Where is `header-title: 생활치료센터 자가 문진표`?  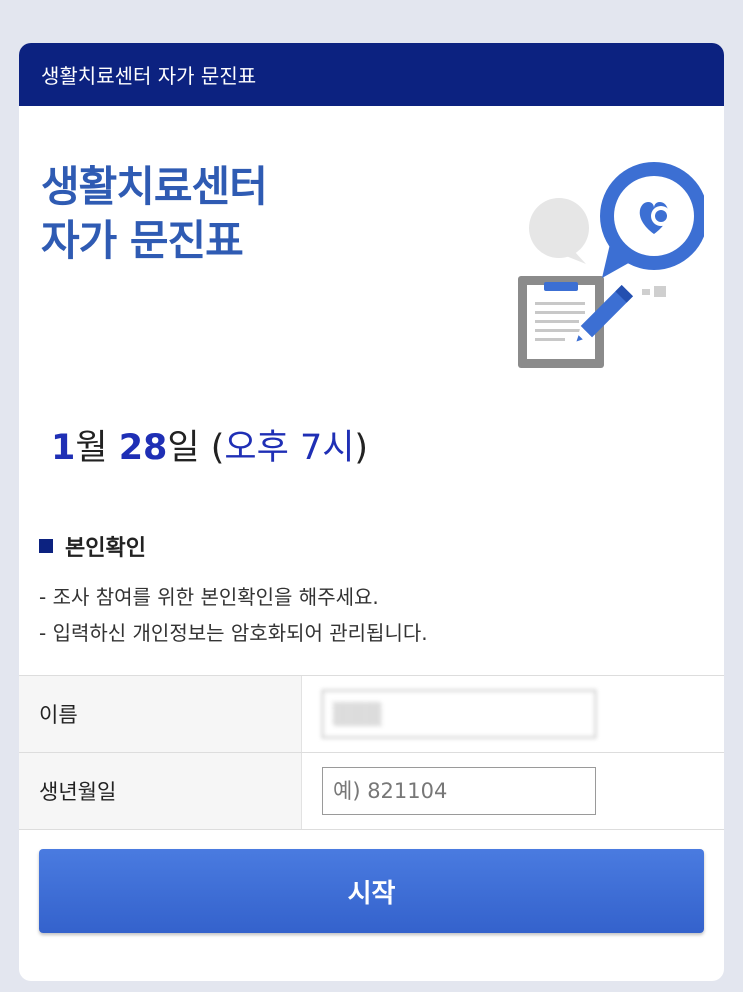
header-title: 생활치료센터 자가 문진표 is located at coordinates (149, 76).